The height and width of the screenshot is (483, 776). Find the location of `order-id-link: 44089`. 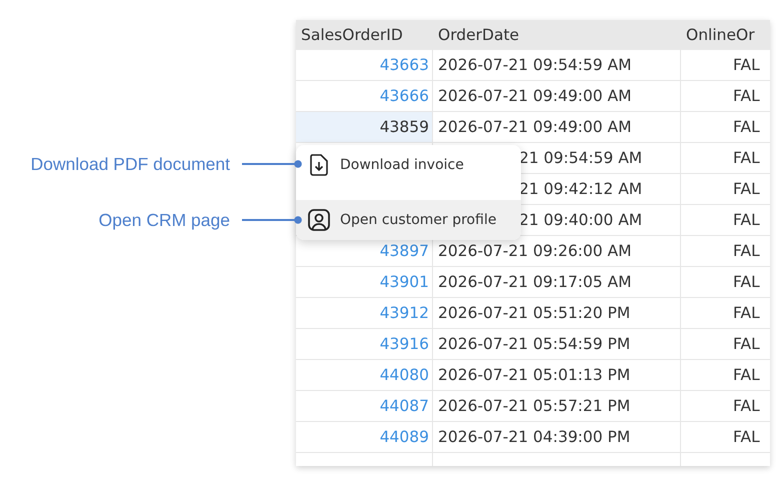

order-id-link: 44089 is located at coordinates (364, 437).